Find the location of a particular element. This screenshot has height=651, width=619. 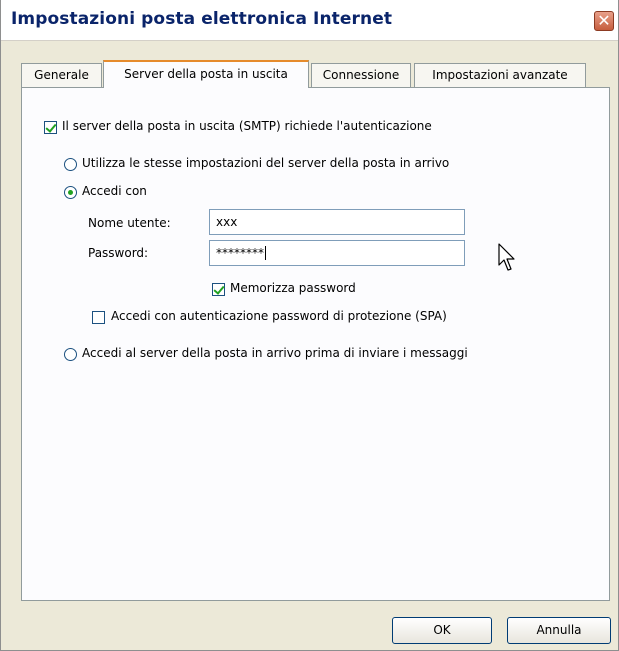

radio-incoming-first is located at coordinates (70, 354).